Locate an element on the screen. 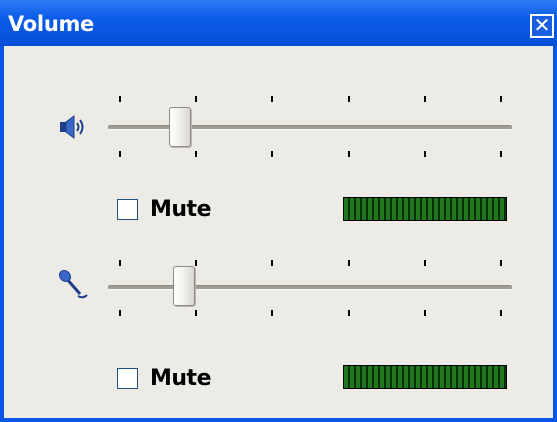 The width and height of the screenshot is (557, 422). microphone-slider-track is located at coordinates (310, 287).